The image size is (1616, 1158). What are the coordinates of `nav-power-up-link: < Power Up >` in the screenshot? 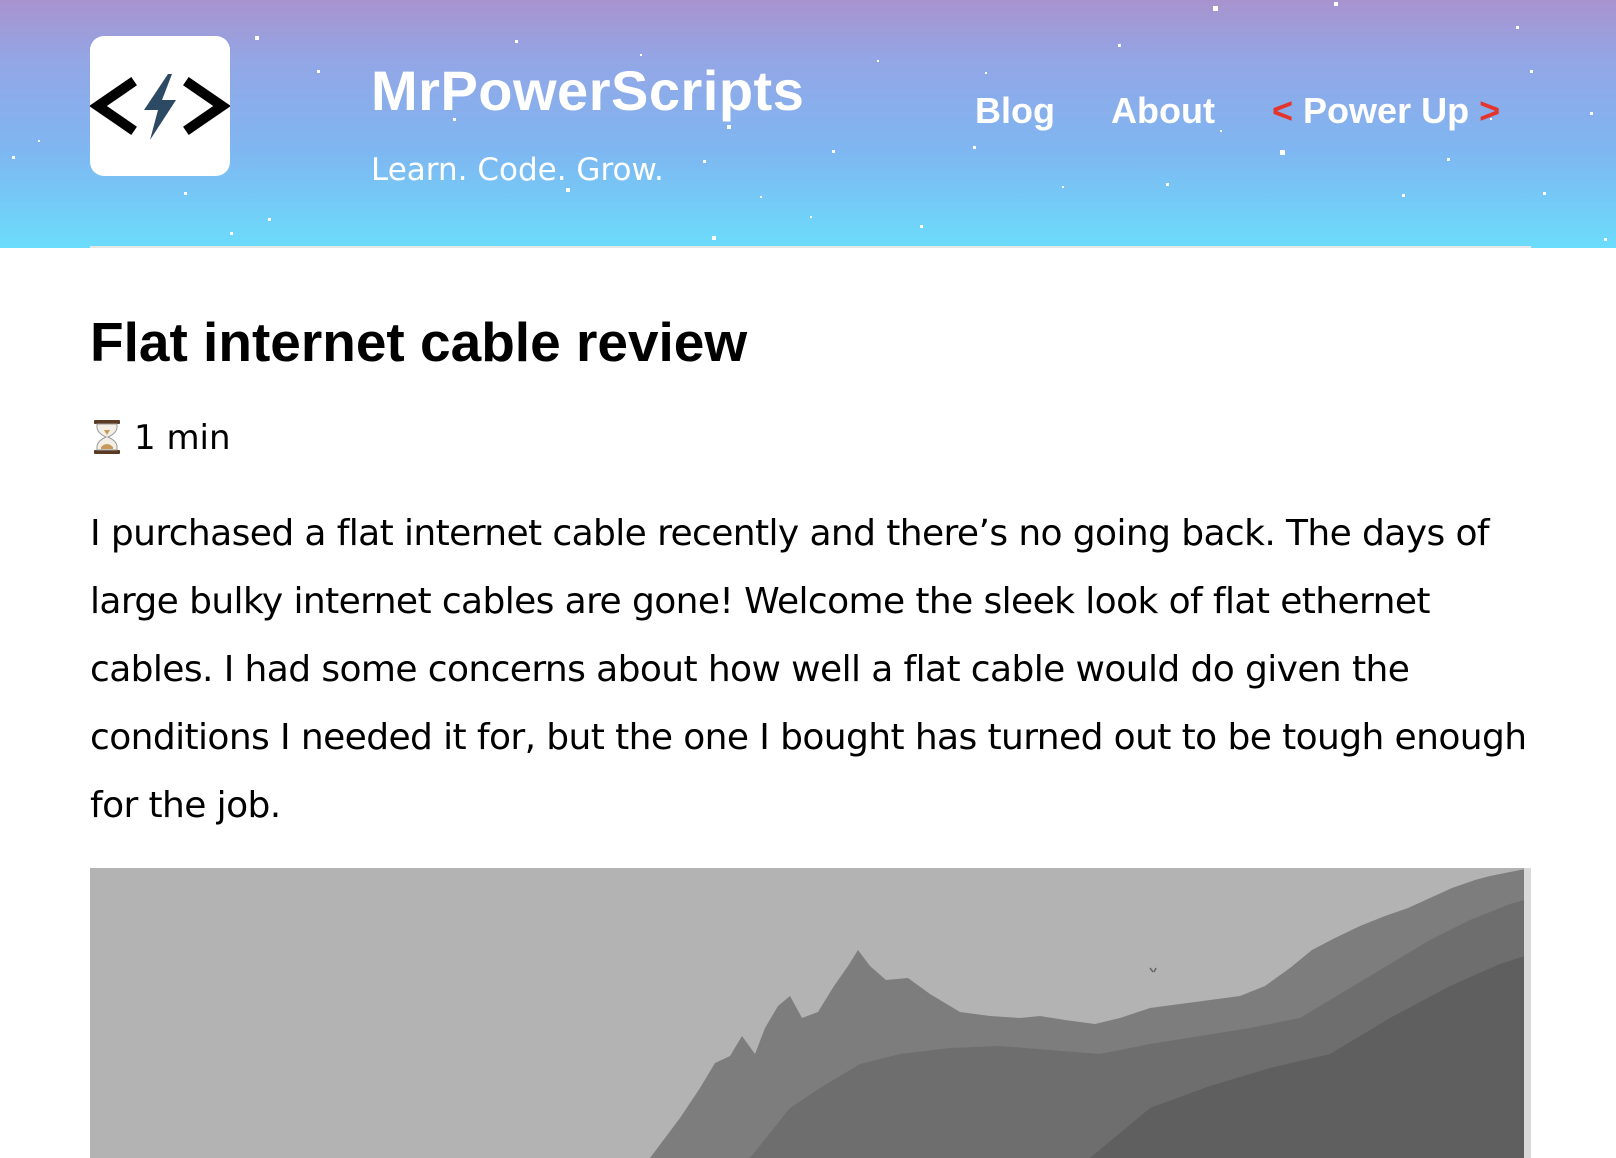 It's located at (1386, 111).